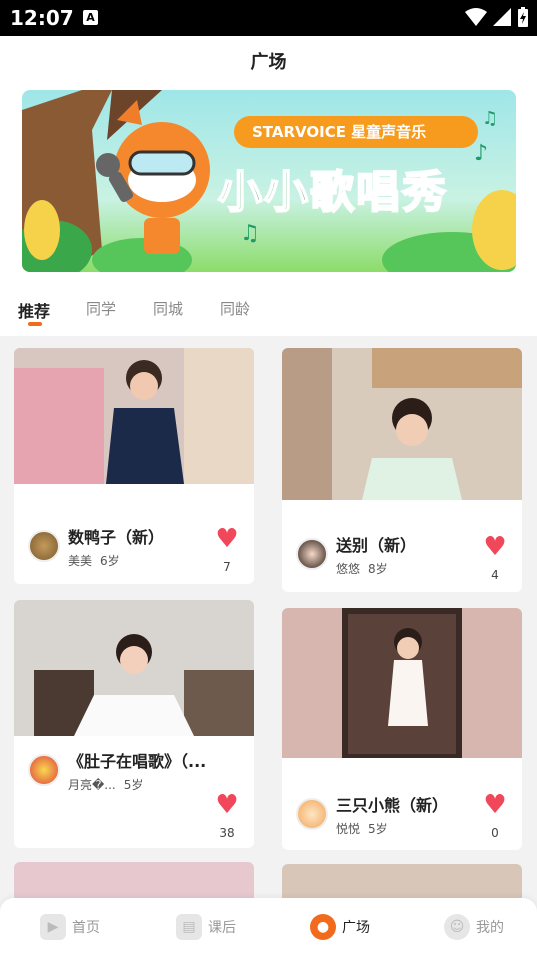  I want to click on tab-same-age: 同龄, so click(235, 308).